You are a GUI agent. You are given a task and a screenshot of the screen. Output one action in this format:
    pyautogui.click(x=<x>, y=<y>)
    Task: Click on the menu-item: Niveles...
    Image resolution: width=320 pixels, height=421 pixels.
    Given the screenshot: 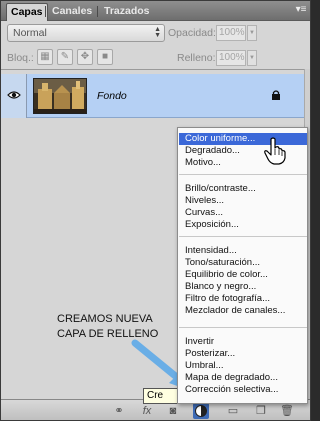 What is the action you would take?
    pyautogui.click(x=243, y=201)
    